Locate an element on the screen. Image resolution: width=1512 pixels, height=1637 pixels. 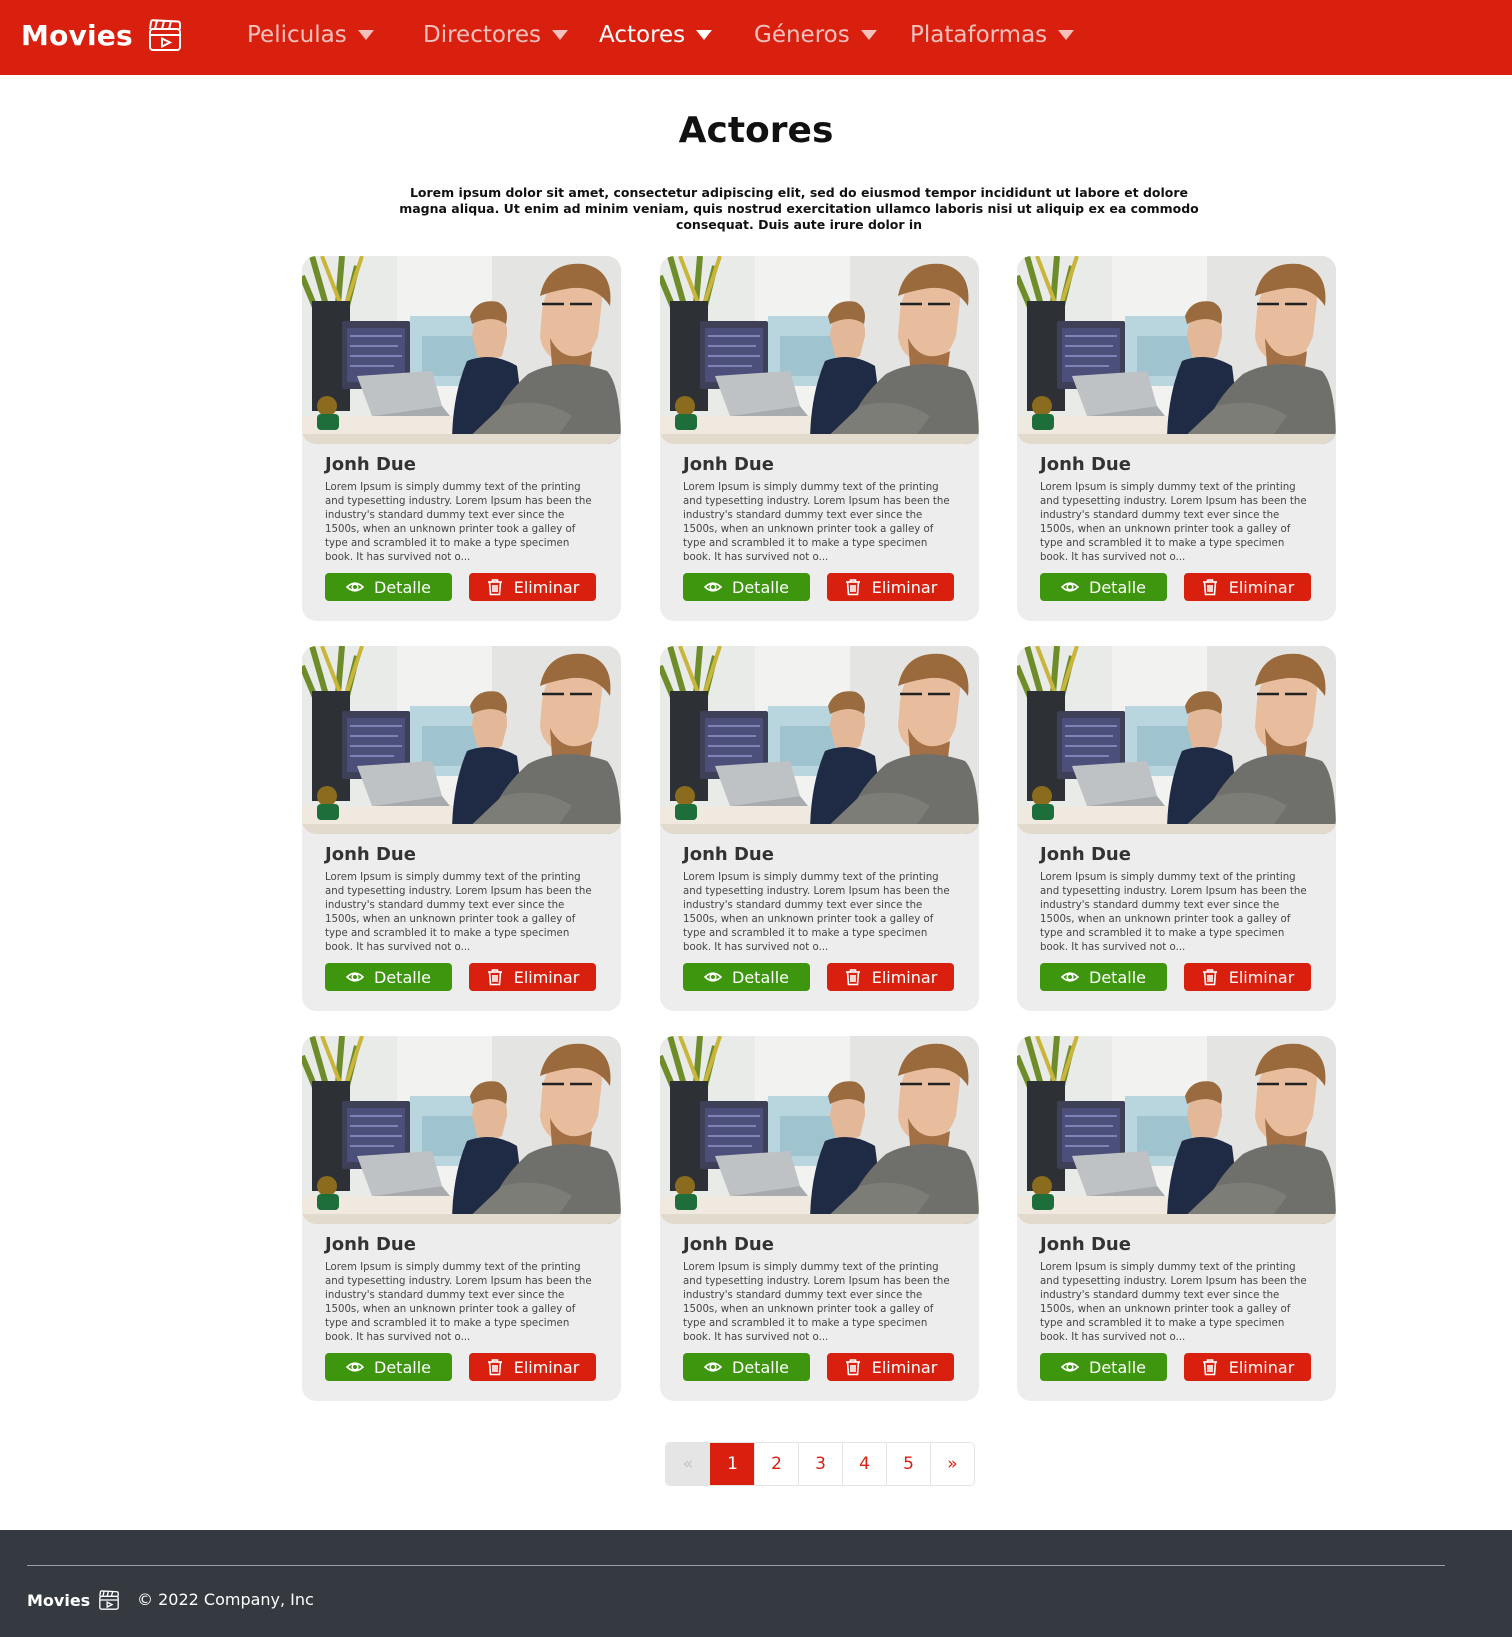
pagination: « 1 2 3 4 5 » is located at coordinates (820, 1464).